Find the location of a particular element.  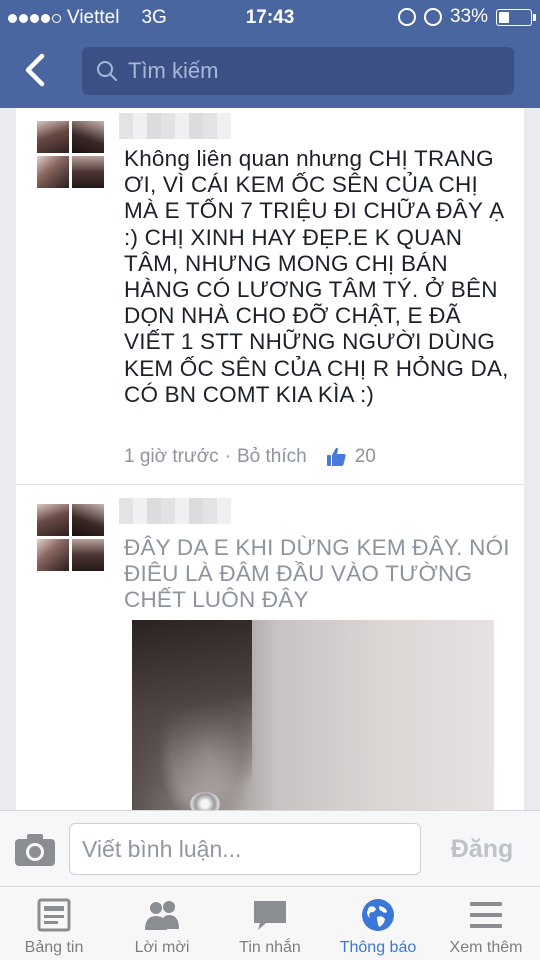

photo-hair is located at coordinates (192, 715).